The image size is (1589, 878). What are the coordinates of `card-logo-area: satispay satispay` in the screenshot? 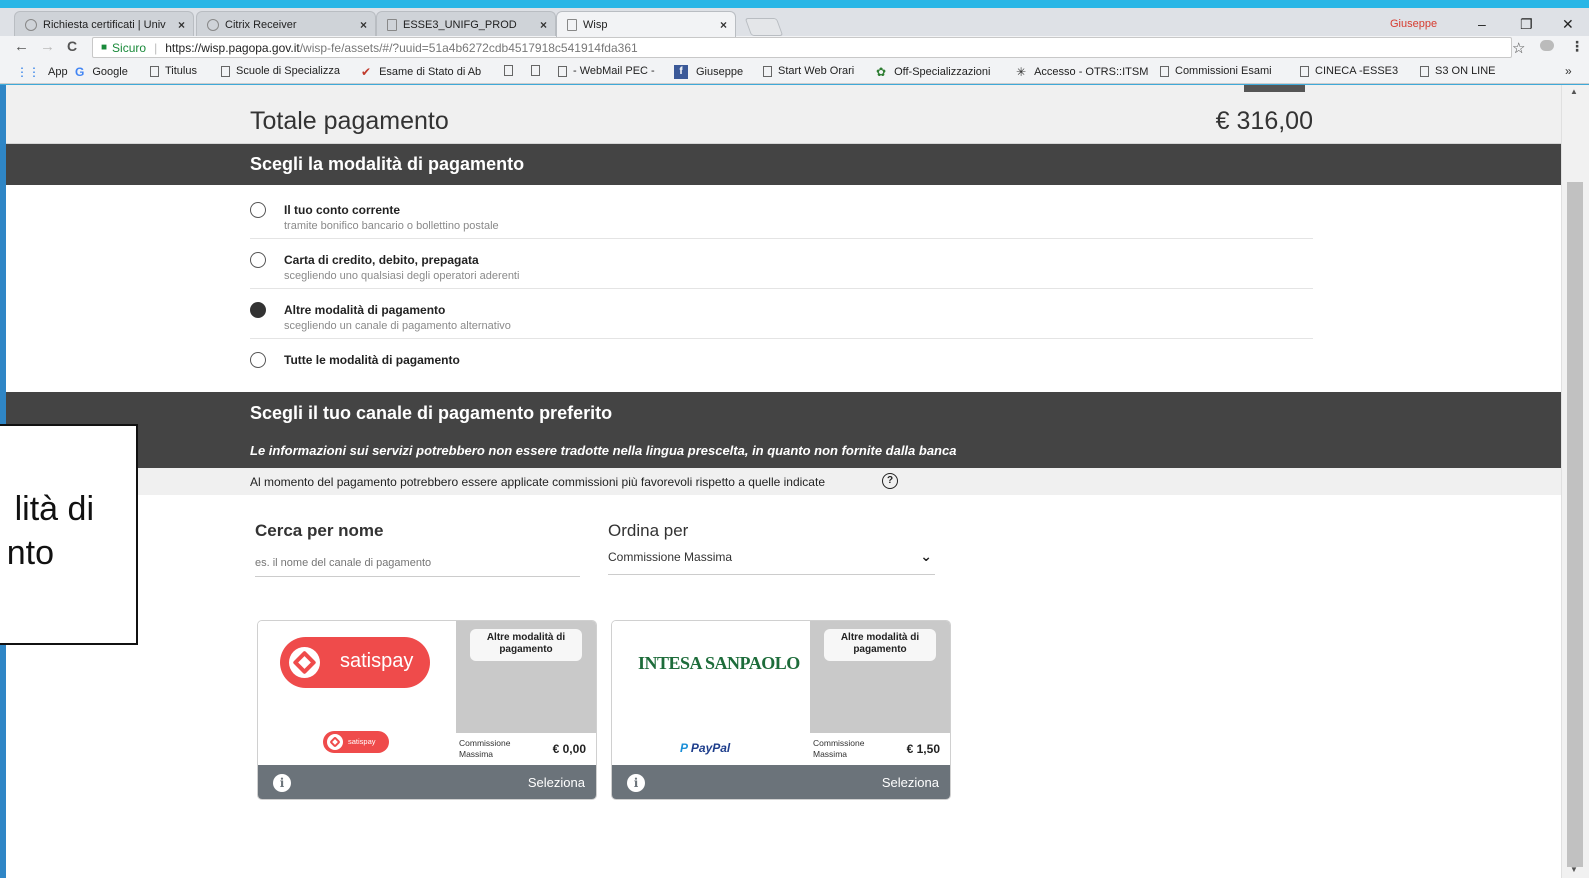 It's located at (357, 693).